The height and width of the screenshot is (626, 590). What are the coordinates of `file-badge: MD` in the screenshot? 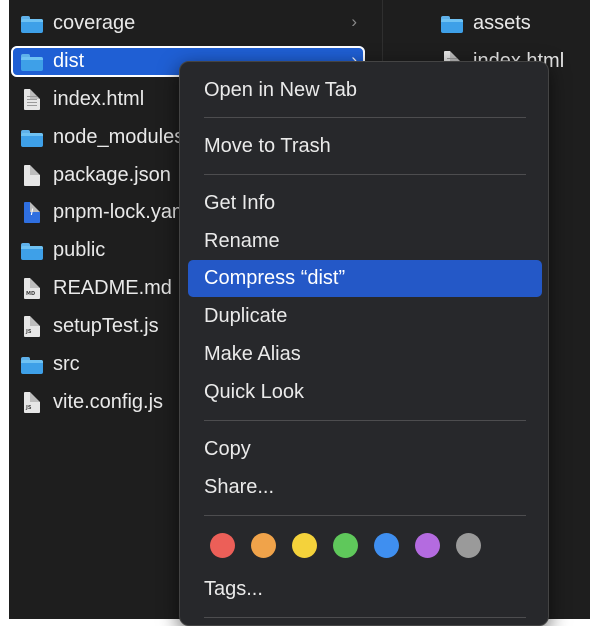 It's located at (31, 293).